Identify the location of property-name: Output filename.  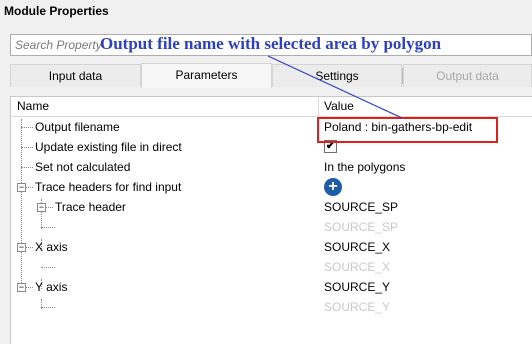
(77, 127).